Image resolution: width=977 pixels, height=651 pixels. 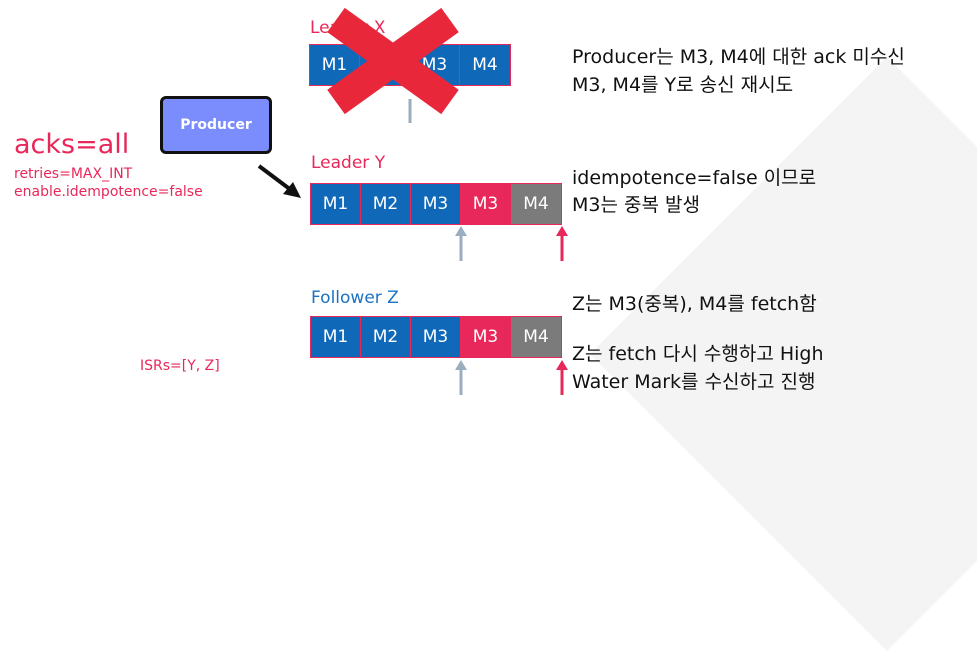 What do you see at coordinates (73, 174) in the screenshot?
I see `retries-config: retries=MAX_INT` at bounding box center [73, 174].